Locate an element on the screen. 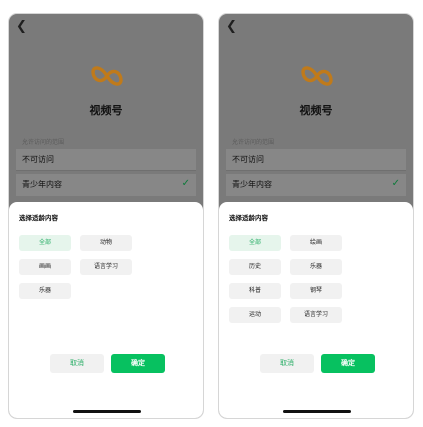 This screenshot has width=423, height=427. category-option-drawing: 画画 is located at coordinates (45, 267).